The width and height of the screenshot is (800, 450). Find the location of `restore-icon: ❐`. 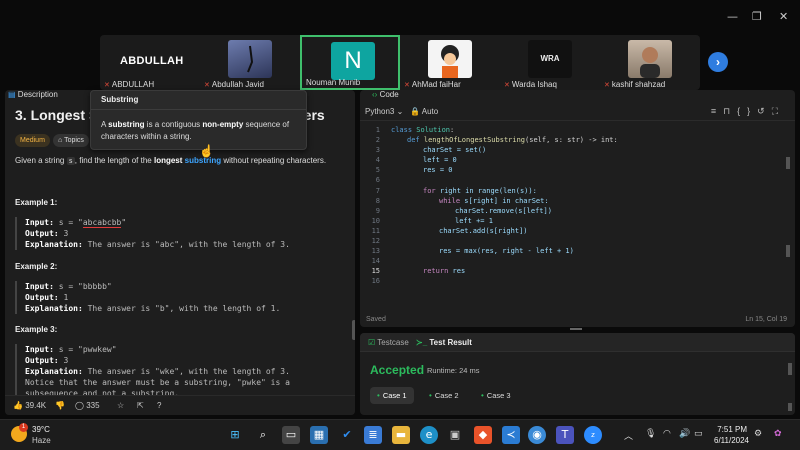

restore-icon: ❐ is located at coordinates (757, 16).